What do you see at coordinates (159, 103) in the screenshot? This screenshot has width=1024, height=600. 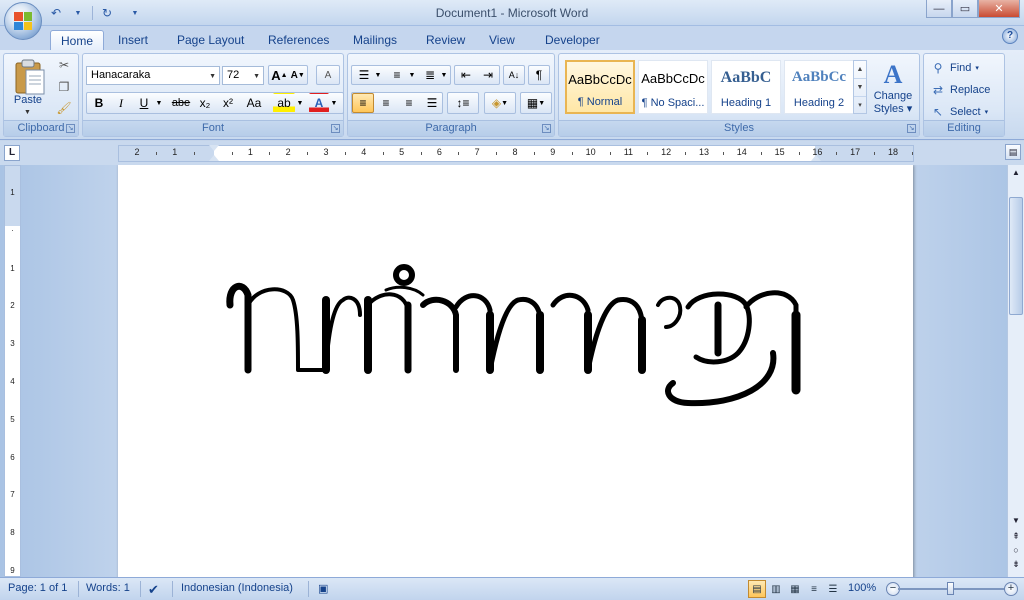 I see `underline-dropdown-icon: ▼` at bounding box center [159, 103].